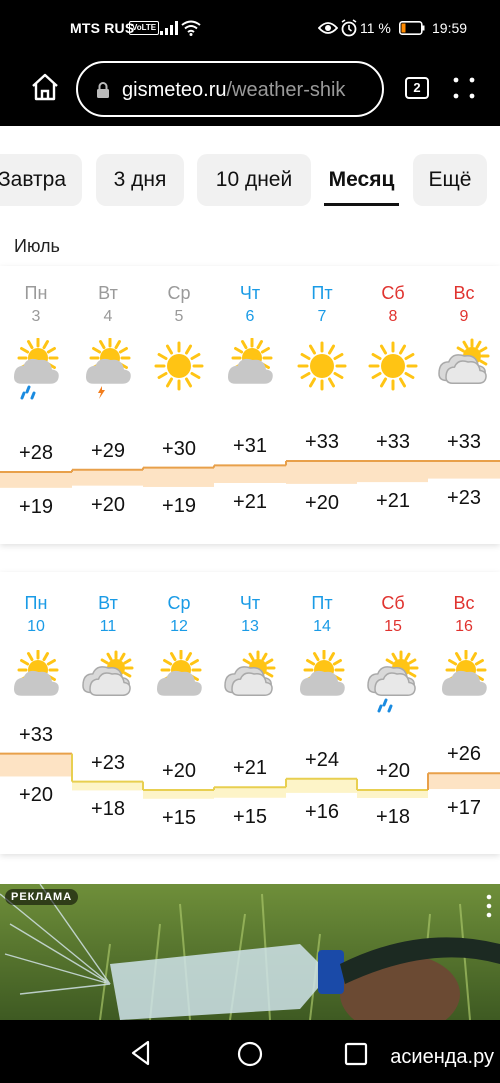 The image size is (500, 1083). Describe the element at coordinates (464, 754) in the screenshot. I see `max-temperature: +26` at that location.